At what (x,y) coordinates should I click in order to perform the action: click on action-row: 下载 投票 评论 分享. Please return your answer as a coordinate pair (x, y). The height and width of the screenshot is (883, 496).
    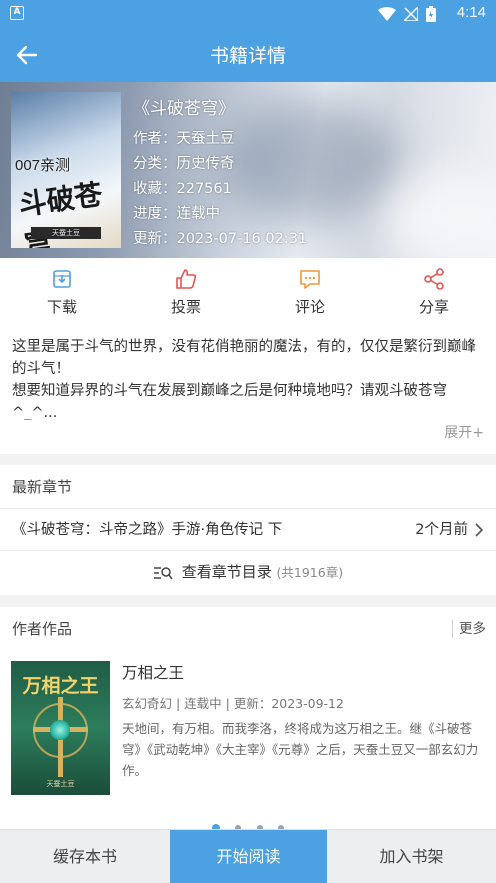
    Looking at the image, I should click on (248, 292).